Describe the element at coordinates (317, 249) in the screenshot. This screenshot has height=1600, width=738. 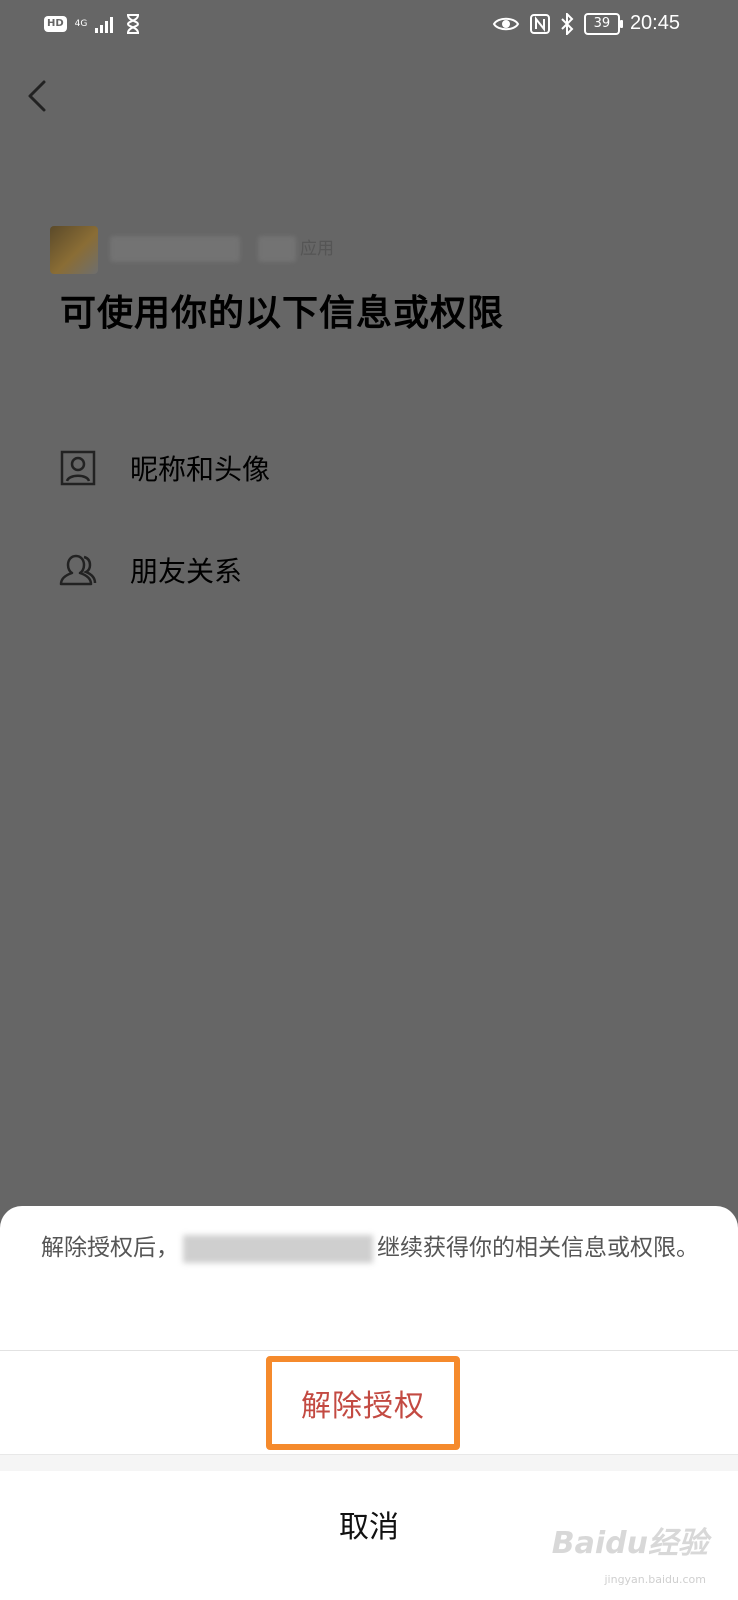
I see `app-name-suffix: 应用` at that location.